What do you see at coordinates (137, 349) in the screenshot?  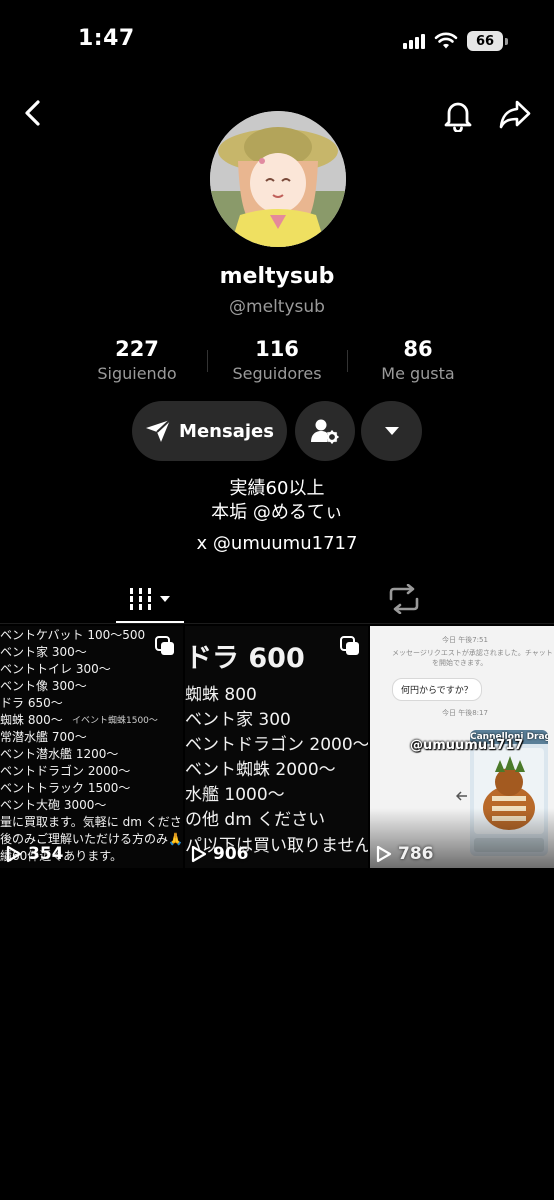 I see `stat-value: 227` at bounding box center [137, 349].